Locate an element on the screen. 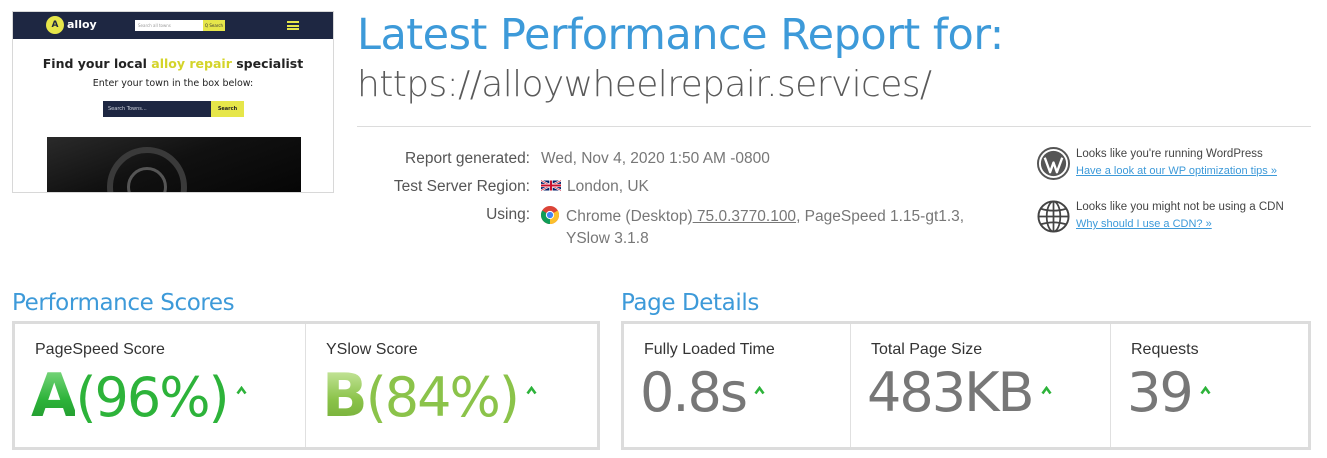 This screenshot has height=458, width=1327. pagespeed-percent: (96%) is located at coordinates (152, 397).